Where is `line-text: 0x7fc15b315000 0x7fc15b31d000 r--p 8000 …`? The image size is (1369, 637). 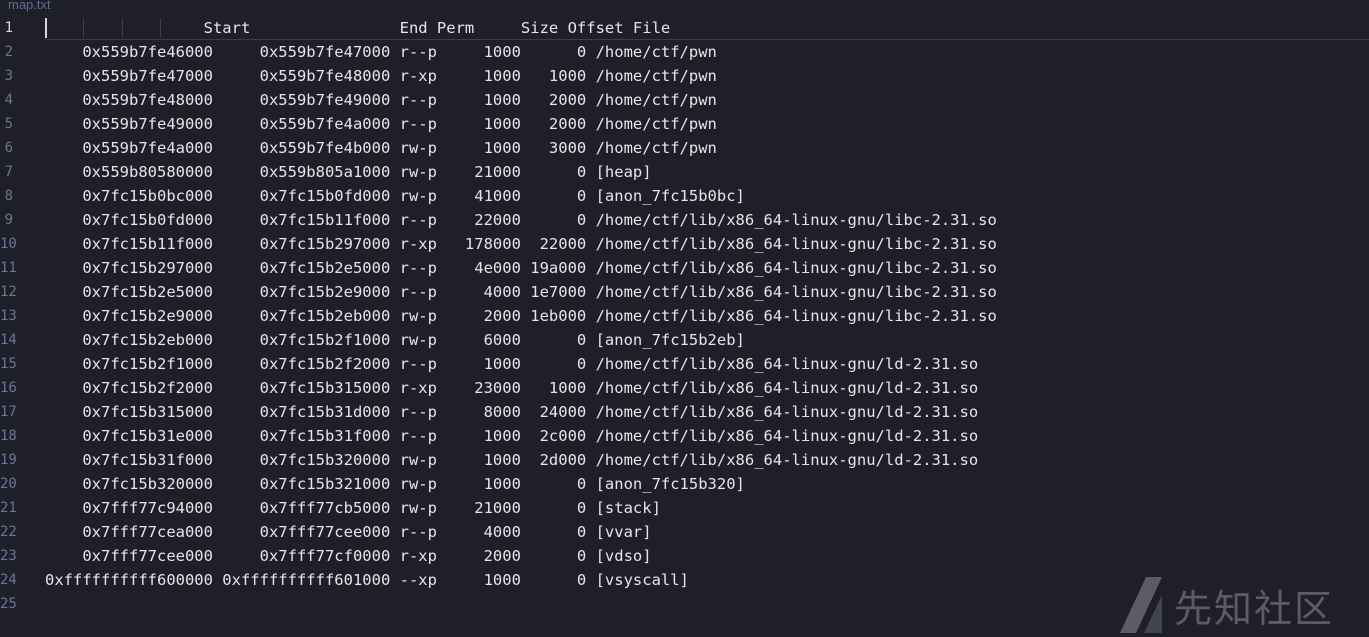
line-text: 0x7fc15b315000 0x7fc15b31d000 r--p 8000 … is located at coordinates (512, 412).